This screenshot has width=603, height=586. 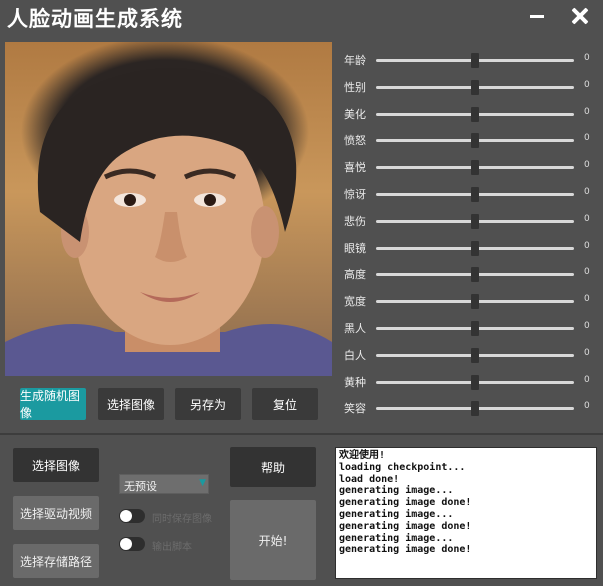 What do you see at coordinates (355, 328) in the screenshot?
I see `slider-label: 黑人` at bounding box center [355, 328].